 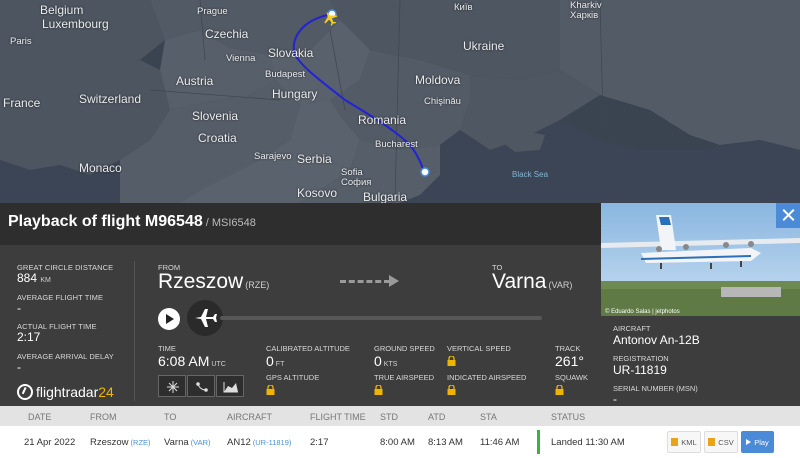 What do you see at coordinates (378, 361) in the screenshot?
I see `ground-speed-number: 0` at bounding box center [378, 361].